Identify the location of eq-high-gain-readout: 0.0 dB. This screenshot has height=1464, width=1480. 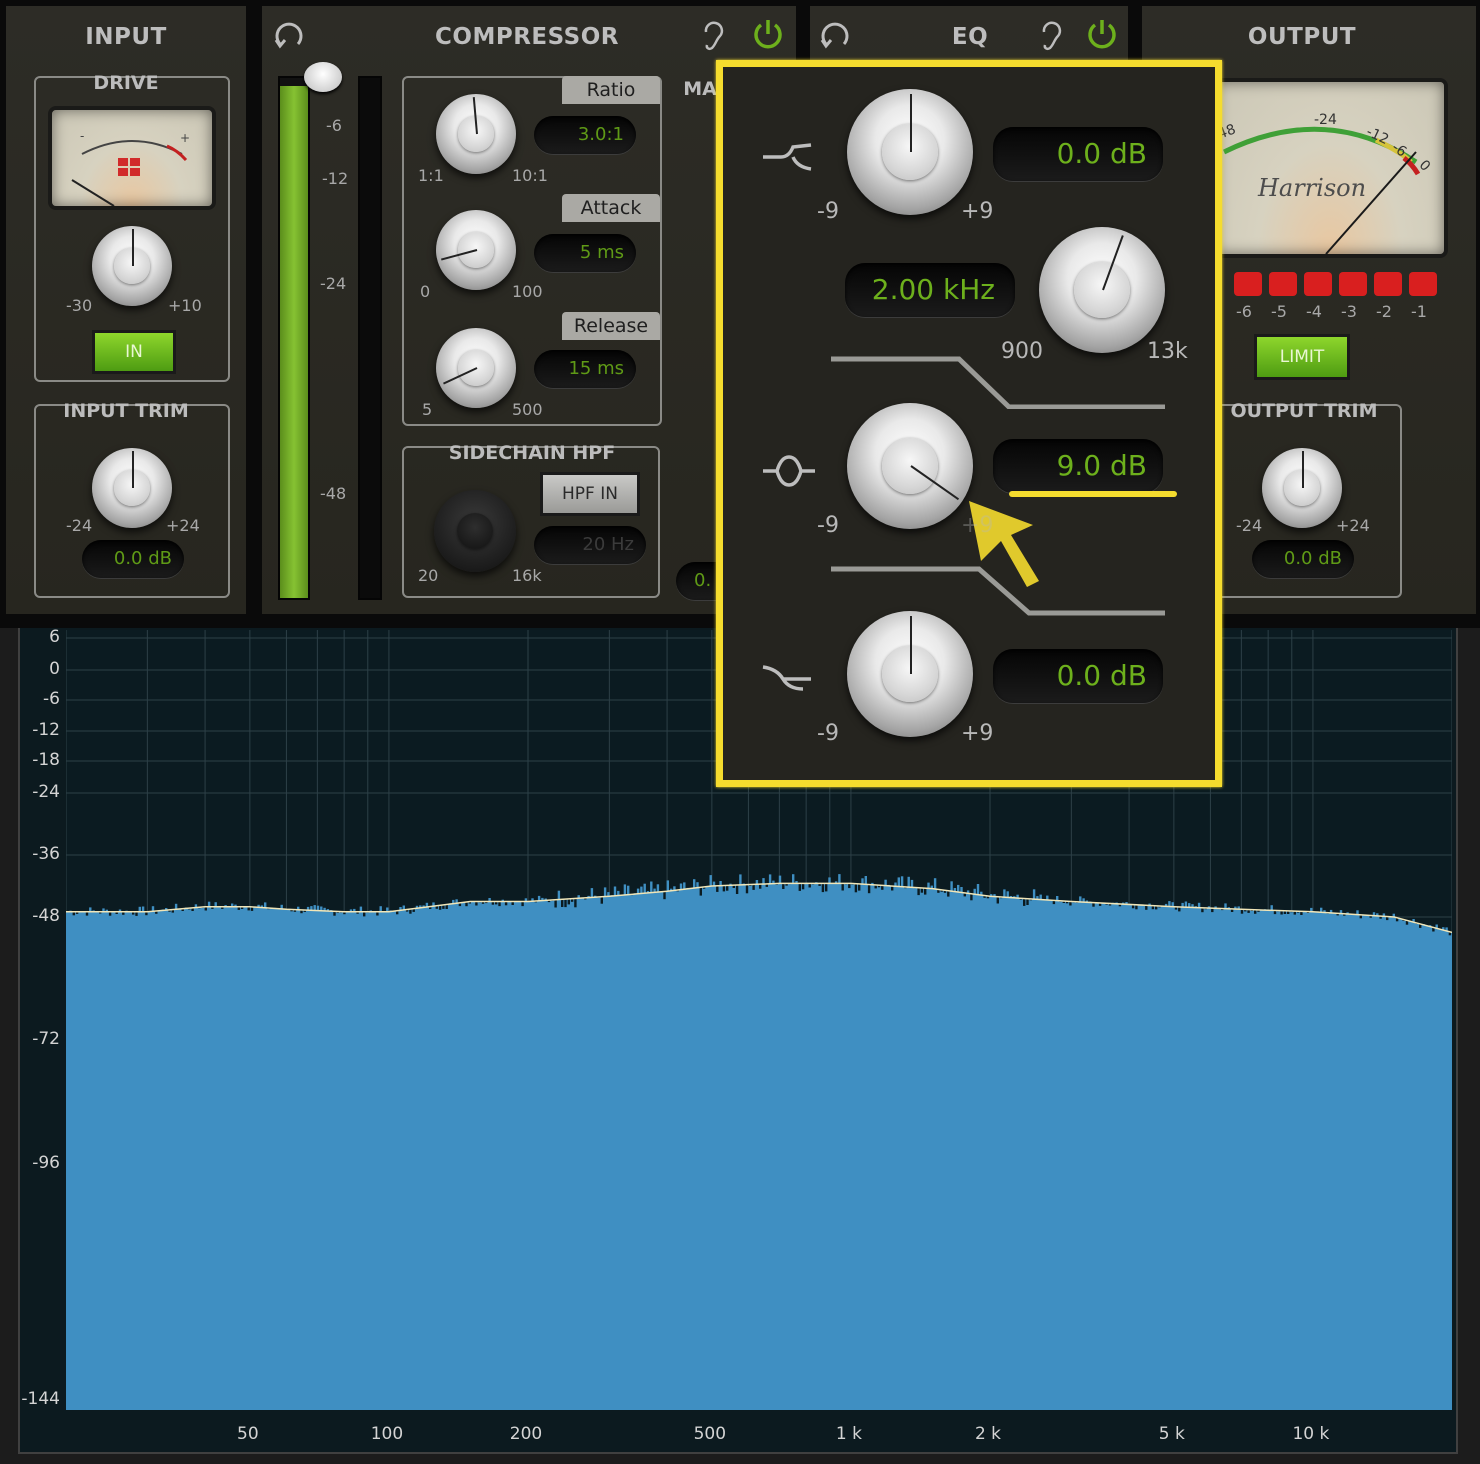
(1078, 676).